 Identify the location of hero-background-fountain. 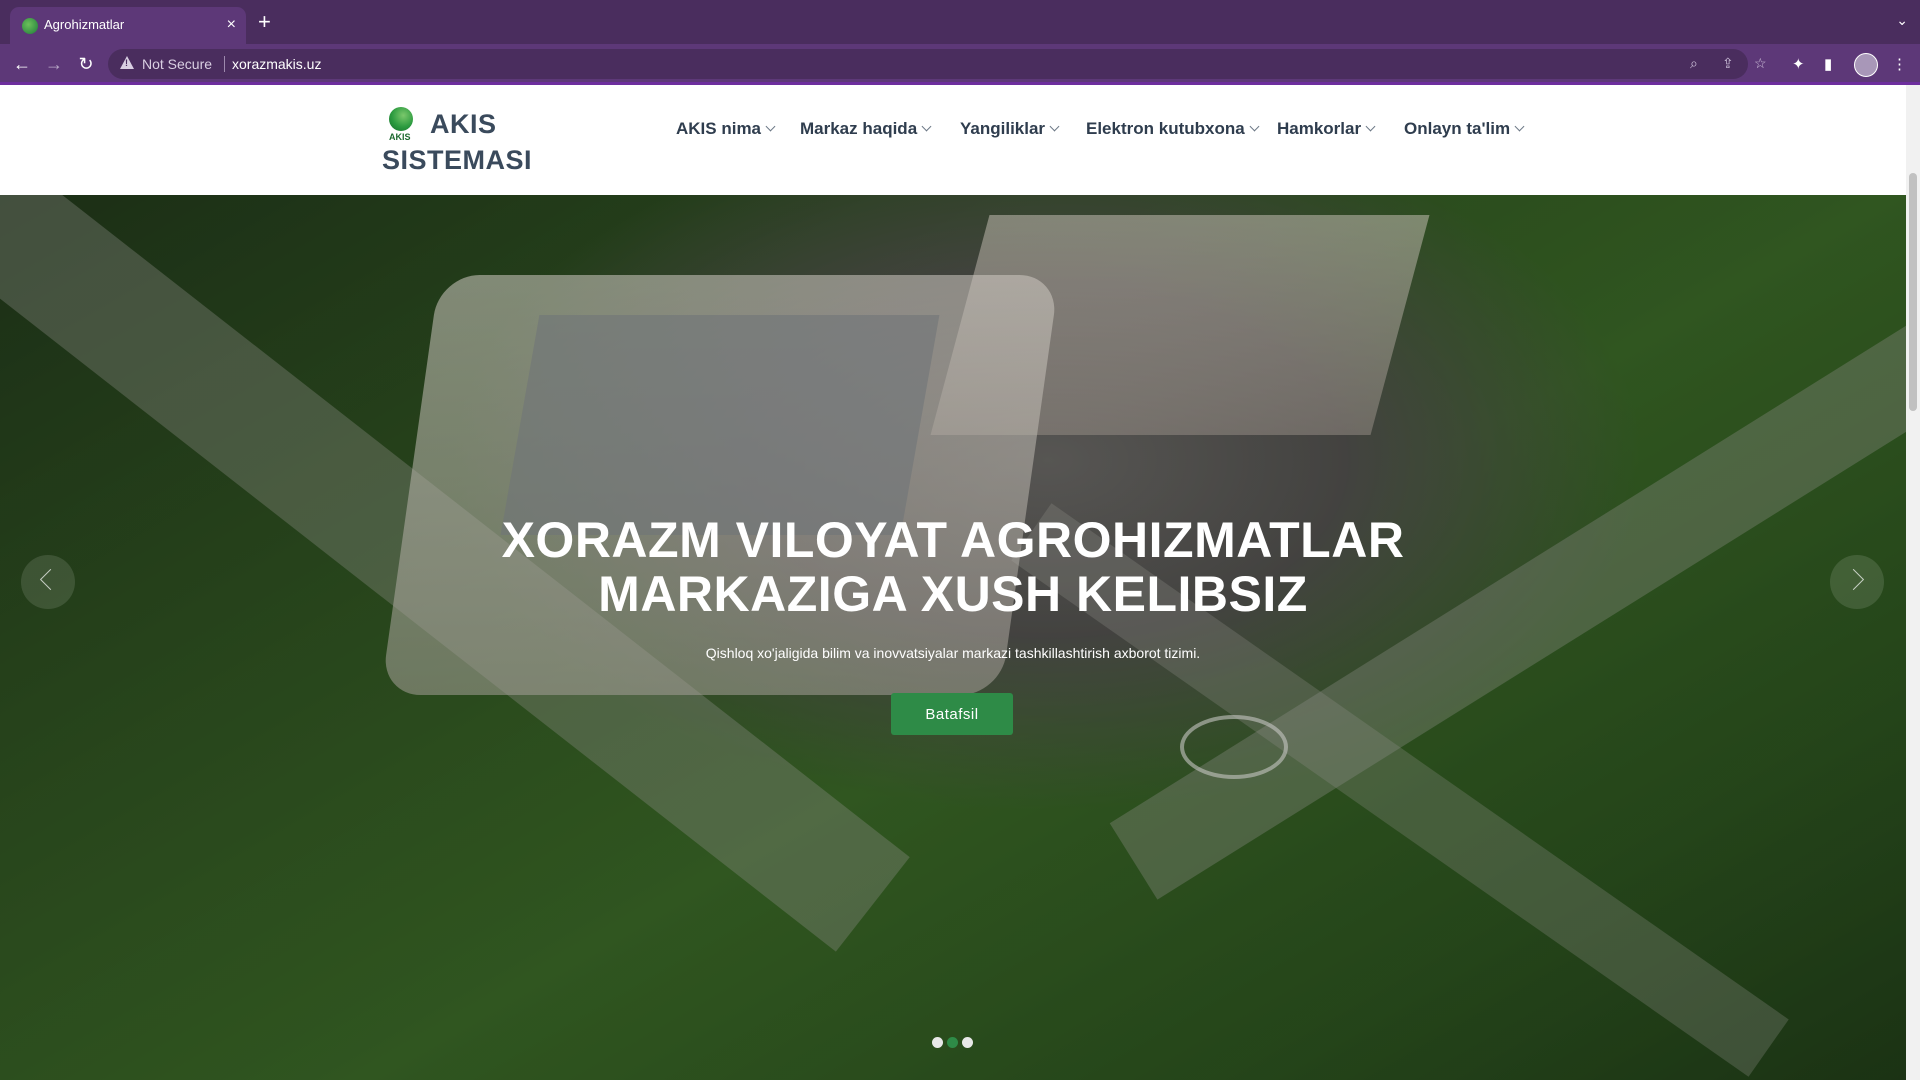
(1234, 747).